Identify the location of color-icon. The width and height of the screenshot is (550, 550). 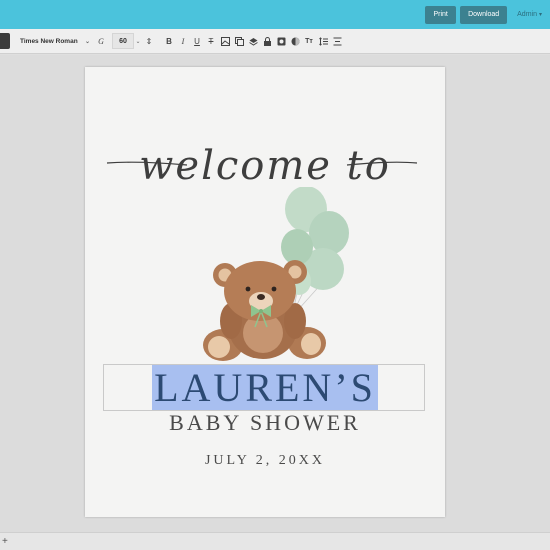
(295, 41).